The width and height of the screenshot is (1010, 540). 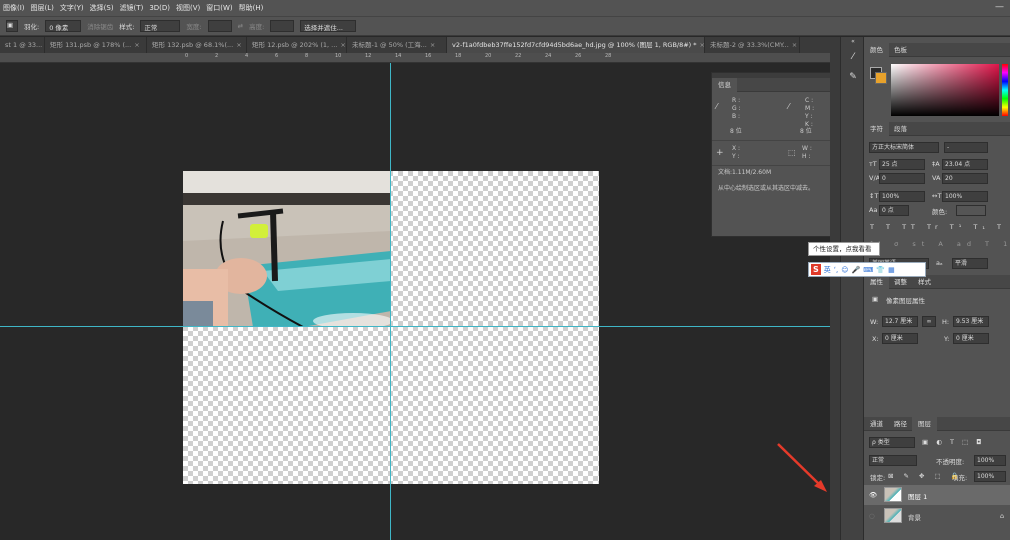 What do you see at coordinates (971, 210) in the screenshot?
I see `text-color-swatch` at bounding box center [971, 210].